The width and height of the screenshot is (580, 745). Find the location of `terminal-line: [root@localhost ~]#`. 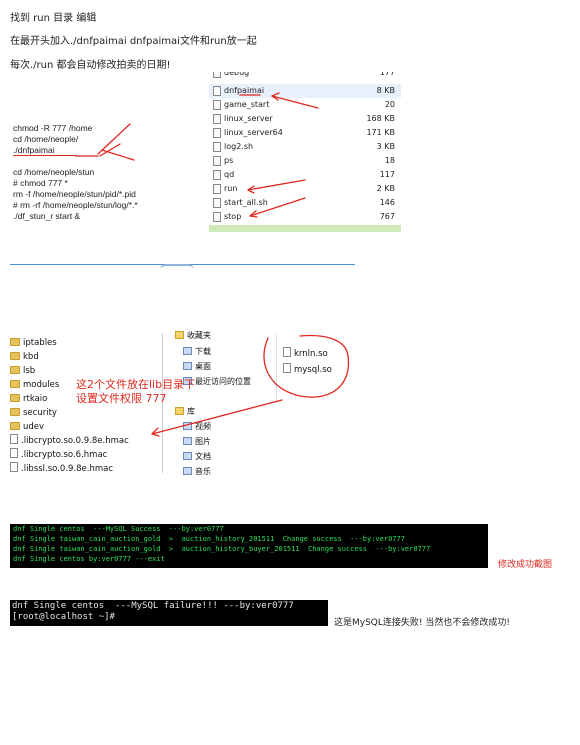

terminal-line: [root@localhost ~]# is located at coordinates (63, 617).